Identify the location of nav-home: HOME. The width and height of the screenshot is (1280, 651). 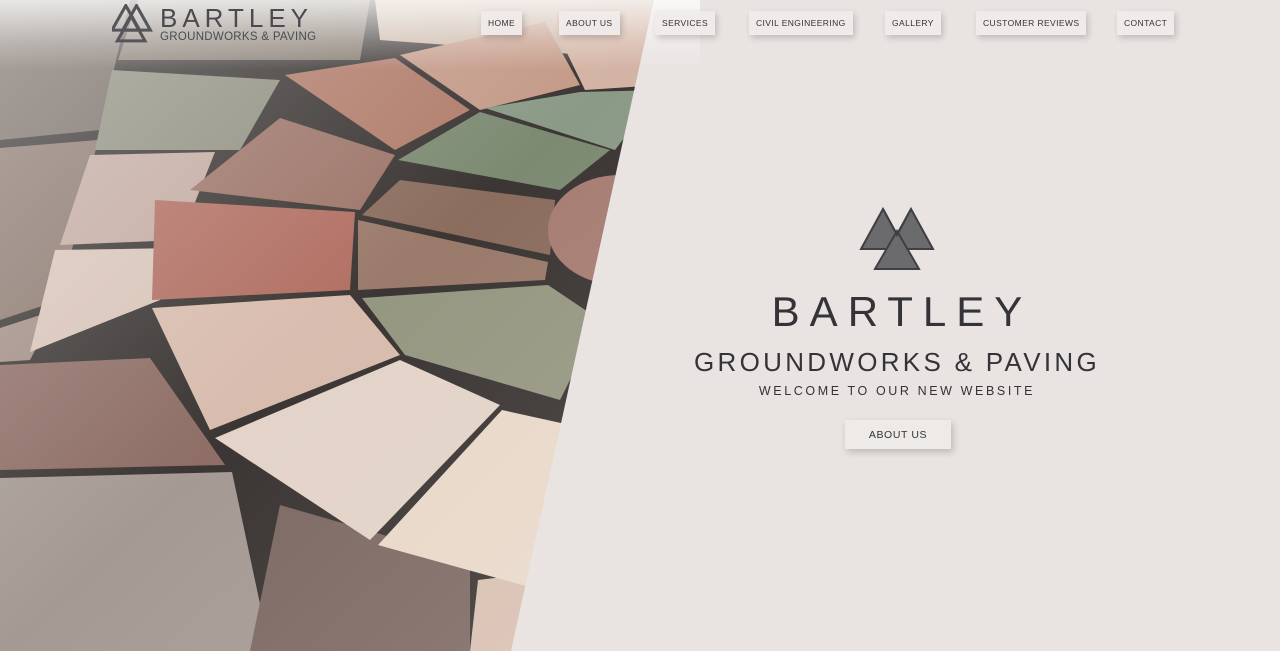
(502, 23).